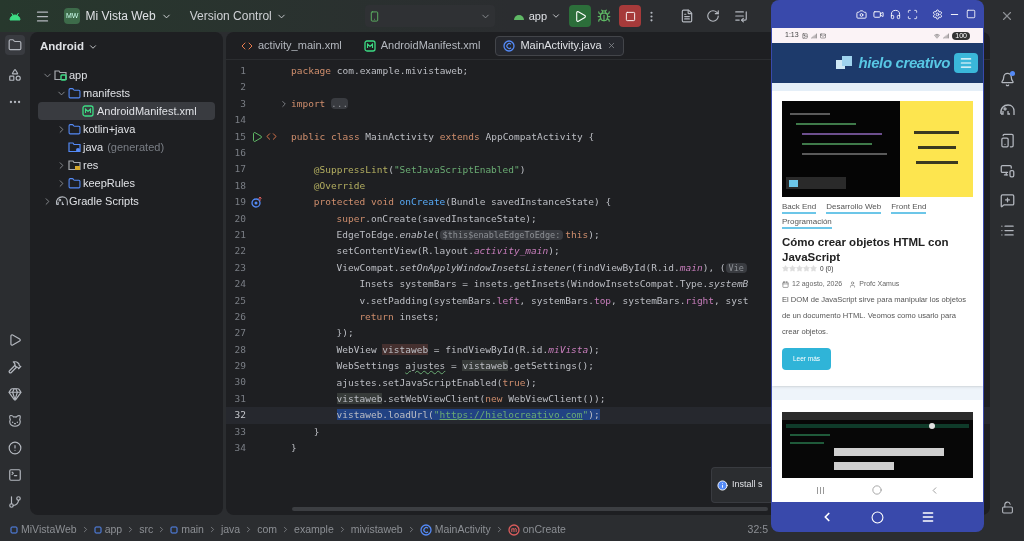  Describe the element at coordinates (239, 284) in the screenshot. I see `line-number: 24` at that location.